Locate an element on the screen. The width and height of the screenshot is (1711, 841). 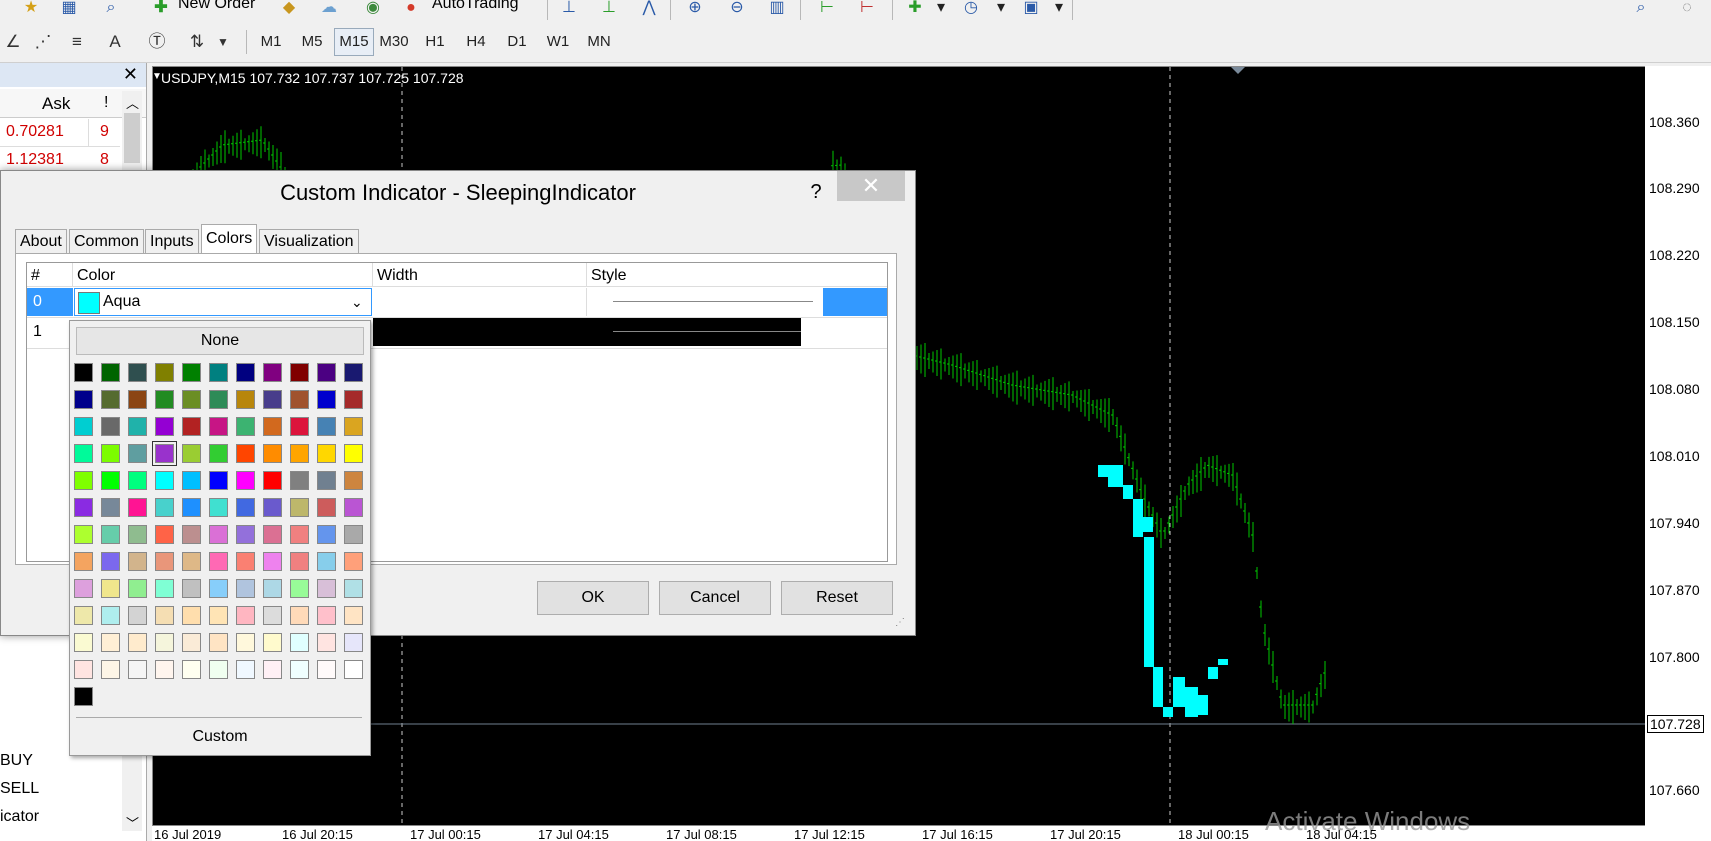
spread-column-header: ! is located at coordinates (106, 103).